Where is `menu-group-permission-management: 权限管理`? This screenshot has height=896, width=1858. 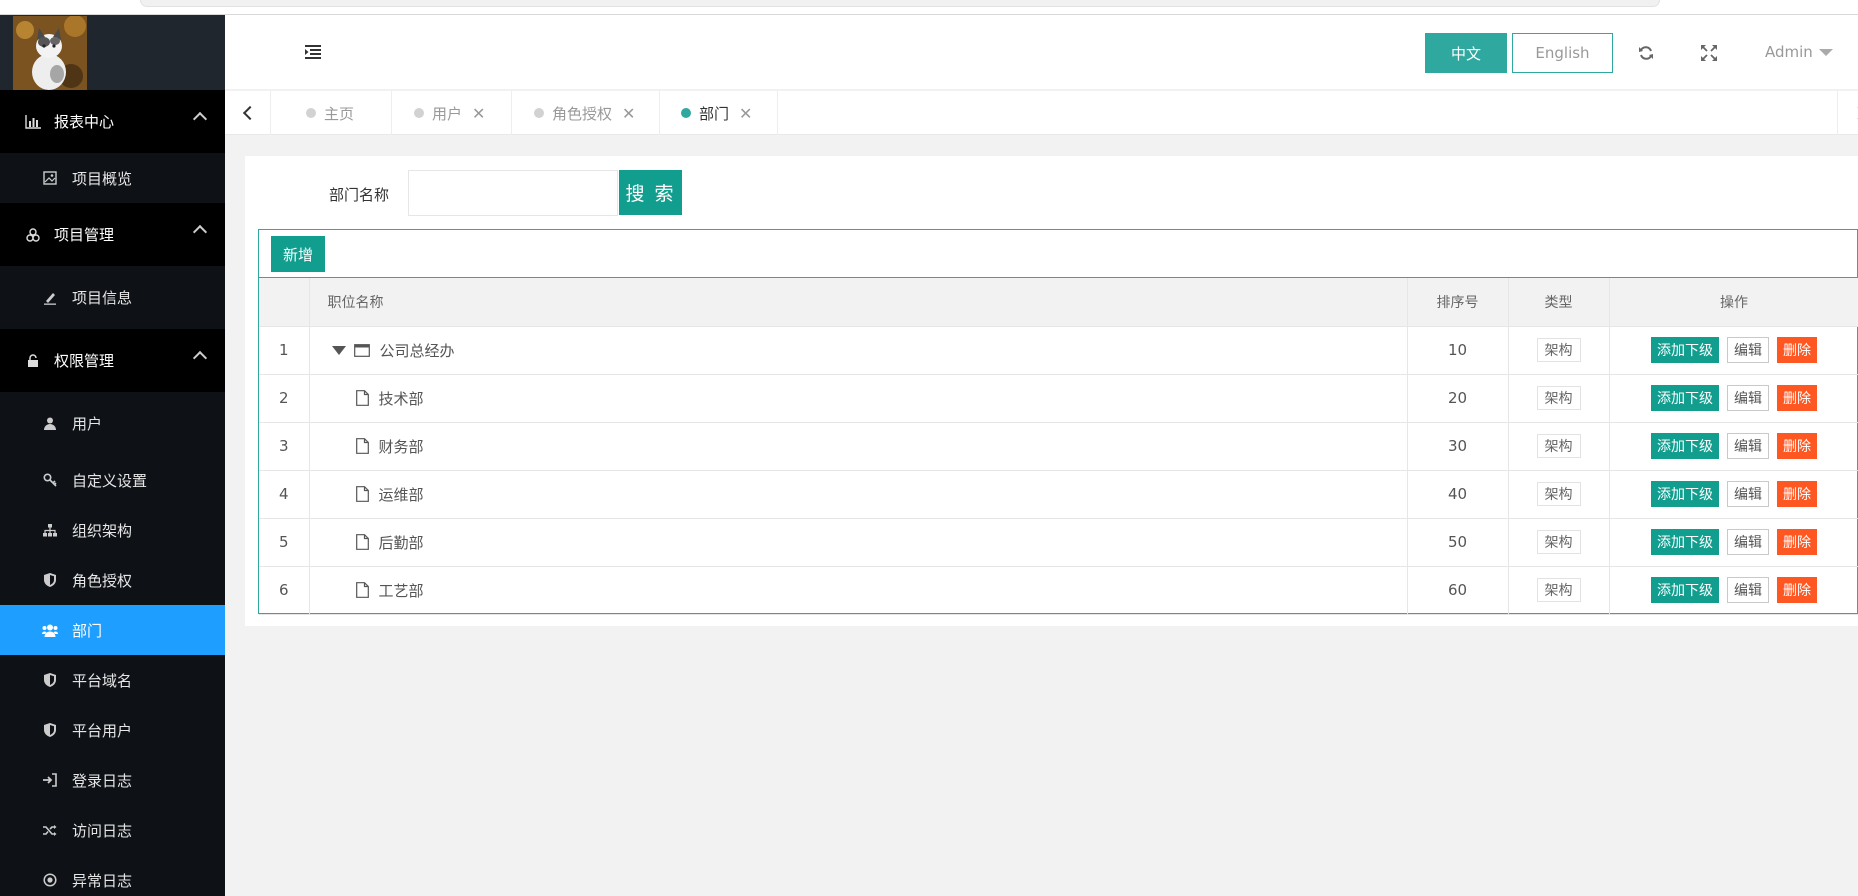 menu-group-permission-management: 权限管理 is located at coordinates (112, 360).